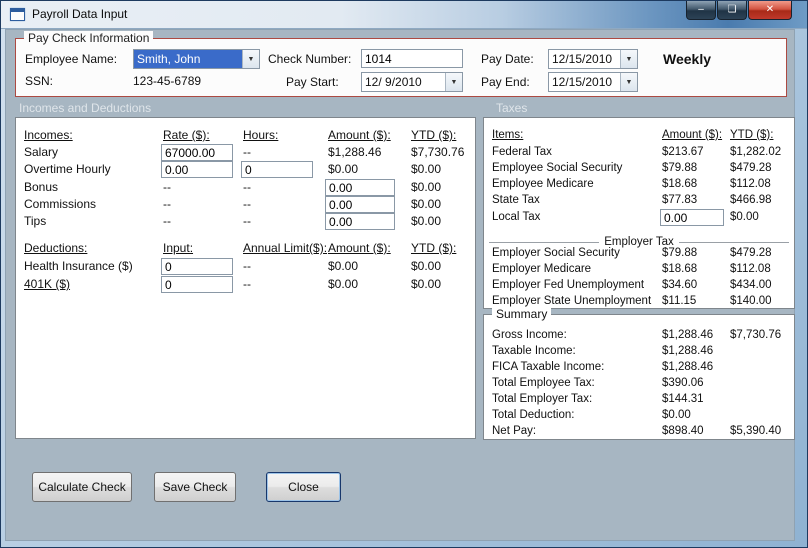 The image size is (808, 548). Describe the element at coordinates (343, 266) in the screenshot. I see `deduction-amount: $0.00` at that location.